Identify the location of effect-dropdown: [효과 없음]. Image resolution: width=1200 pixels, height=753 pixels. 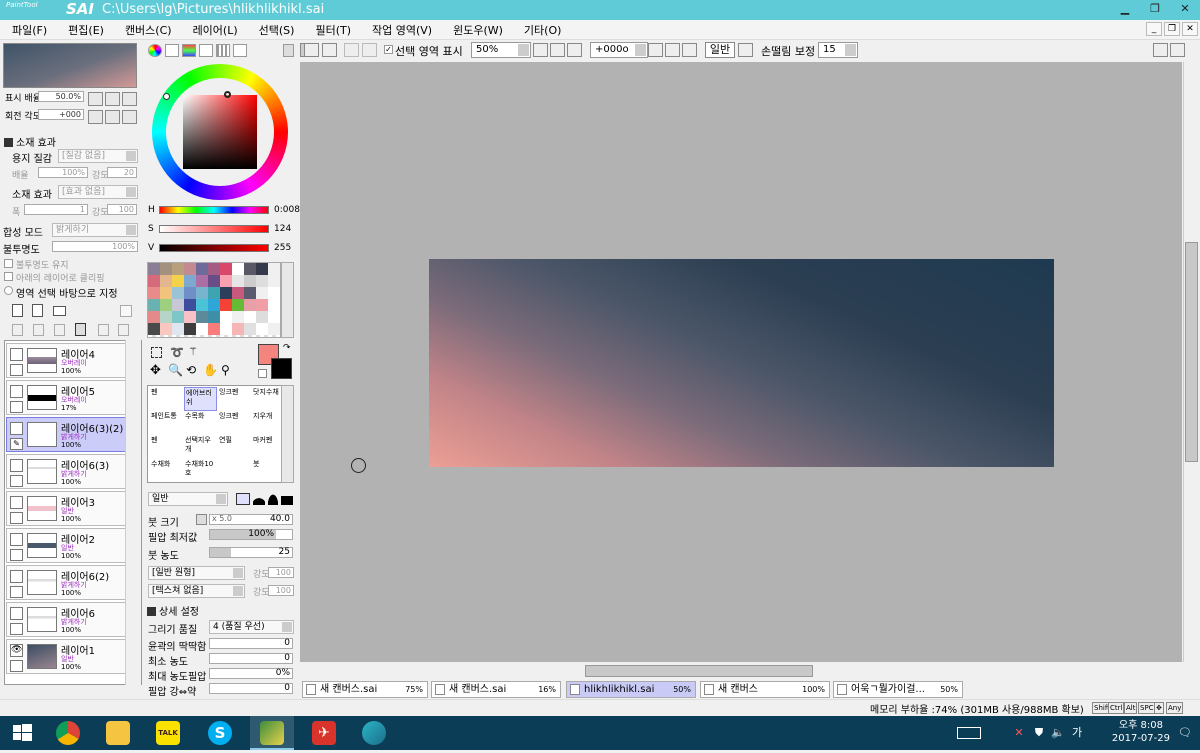
(98, 192).